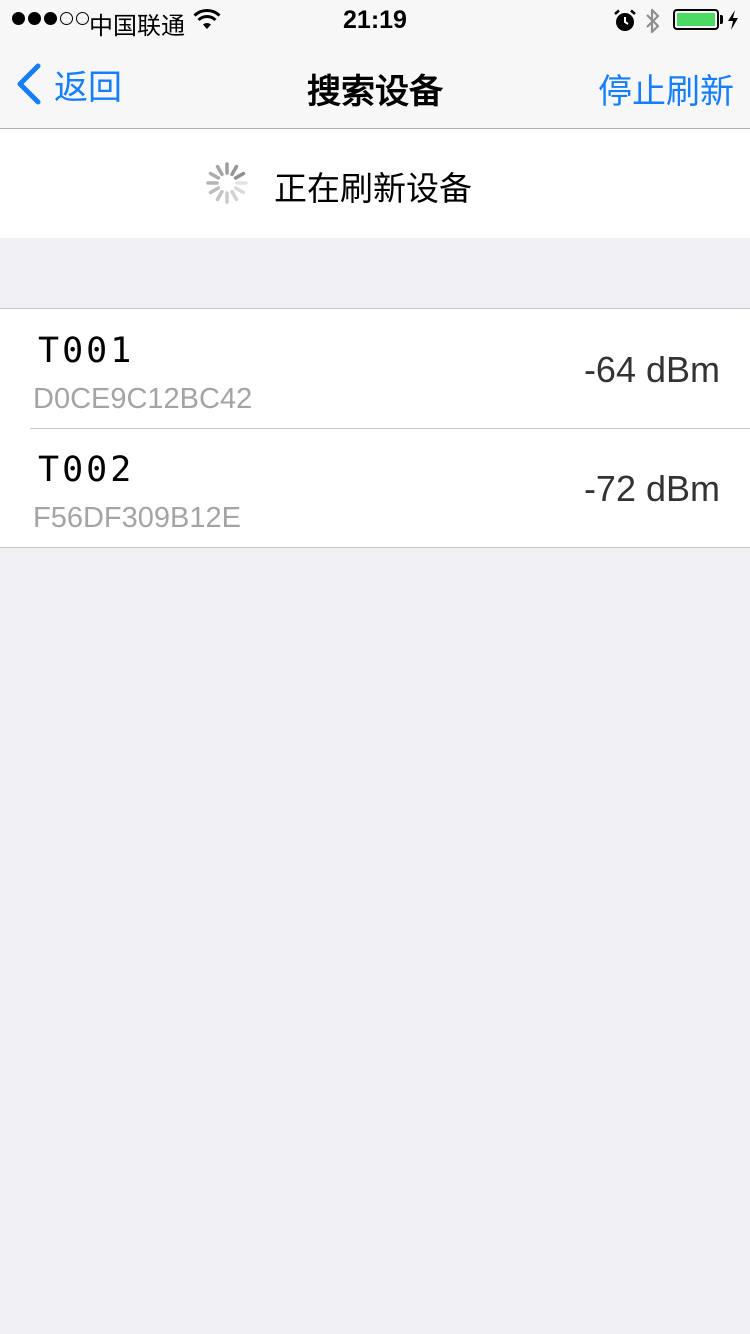 Image resolution: width=750 pixels, height=1334 pixels. I want to click on status-time: 21:19, so click(375, 20).